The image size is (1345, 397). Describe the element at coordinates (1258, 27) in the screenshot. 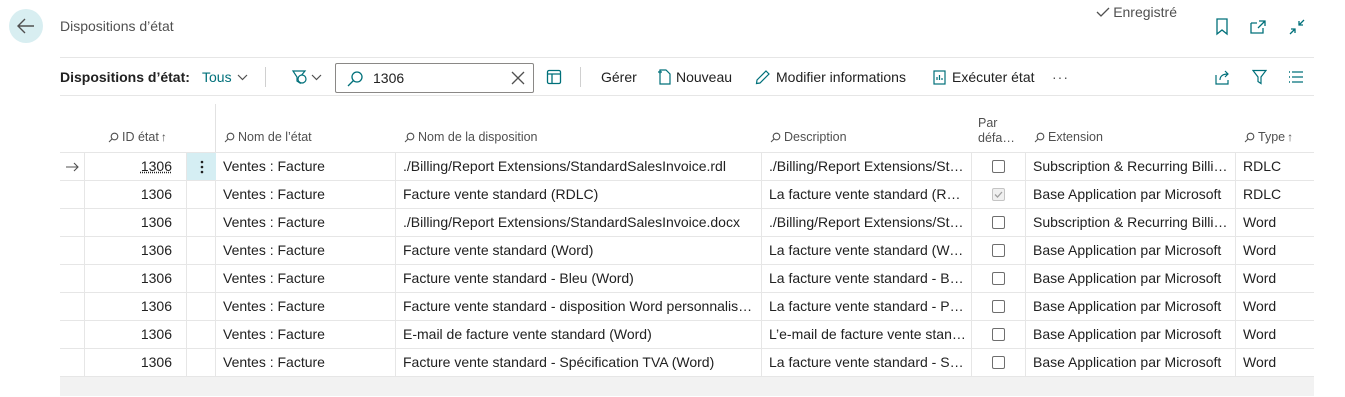

I see `open-new-window-icon` at that location.